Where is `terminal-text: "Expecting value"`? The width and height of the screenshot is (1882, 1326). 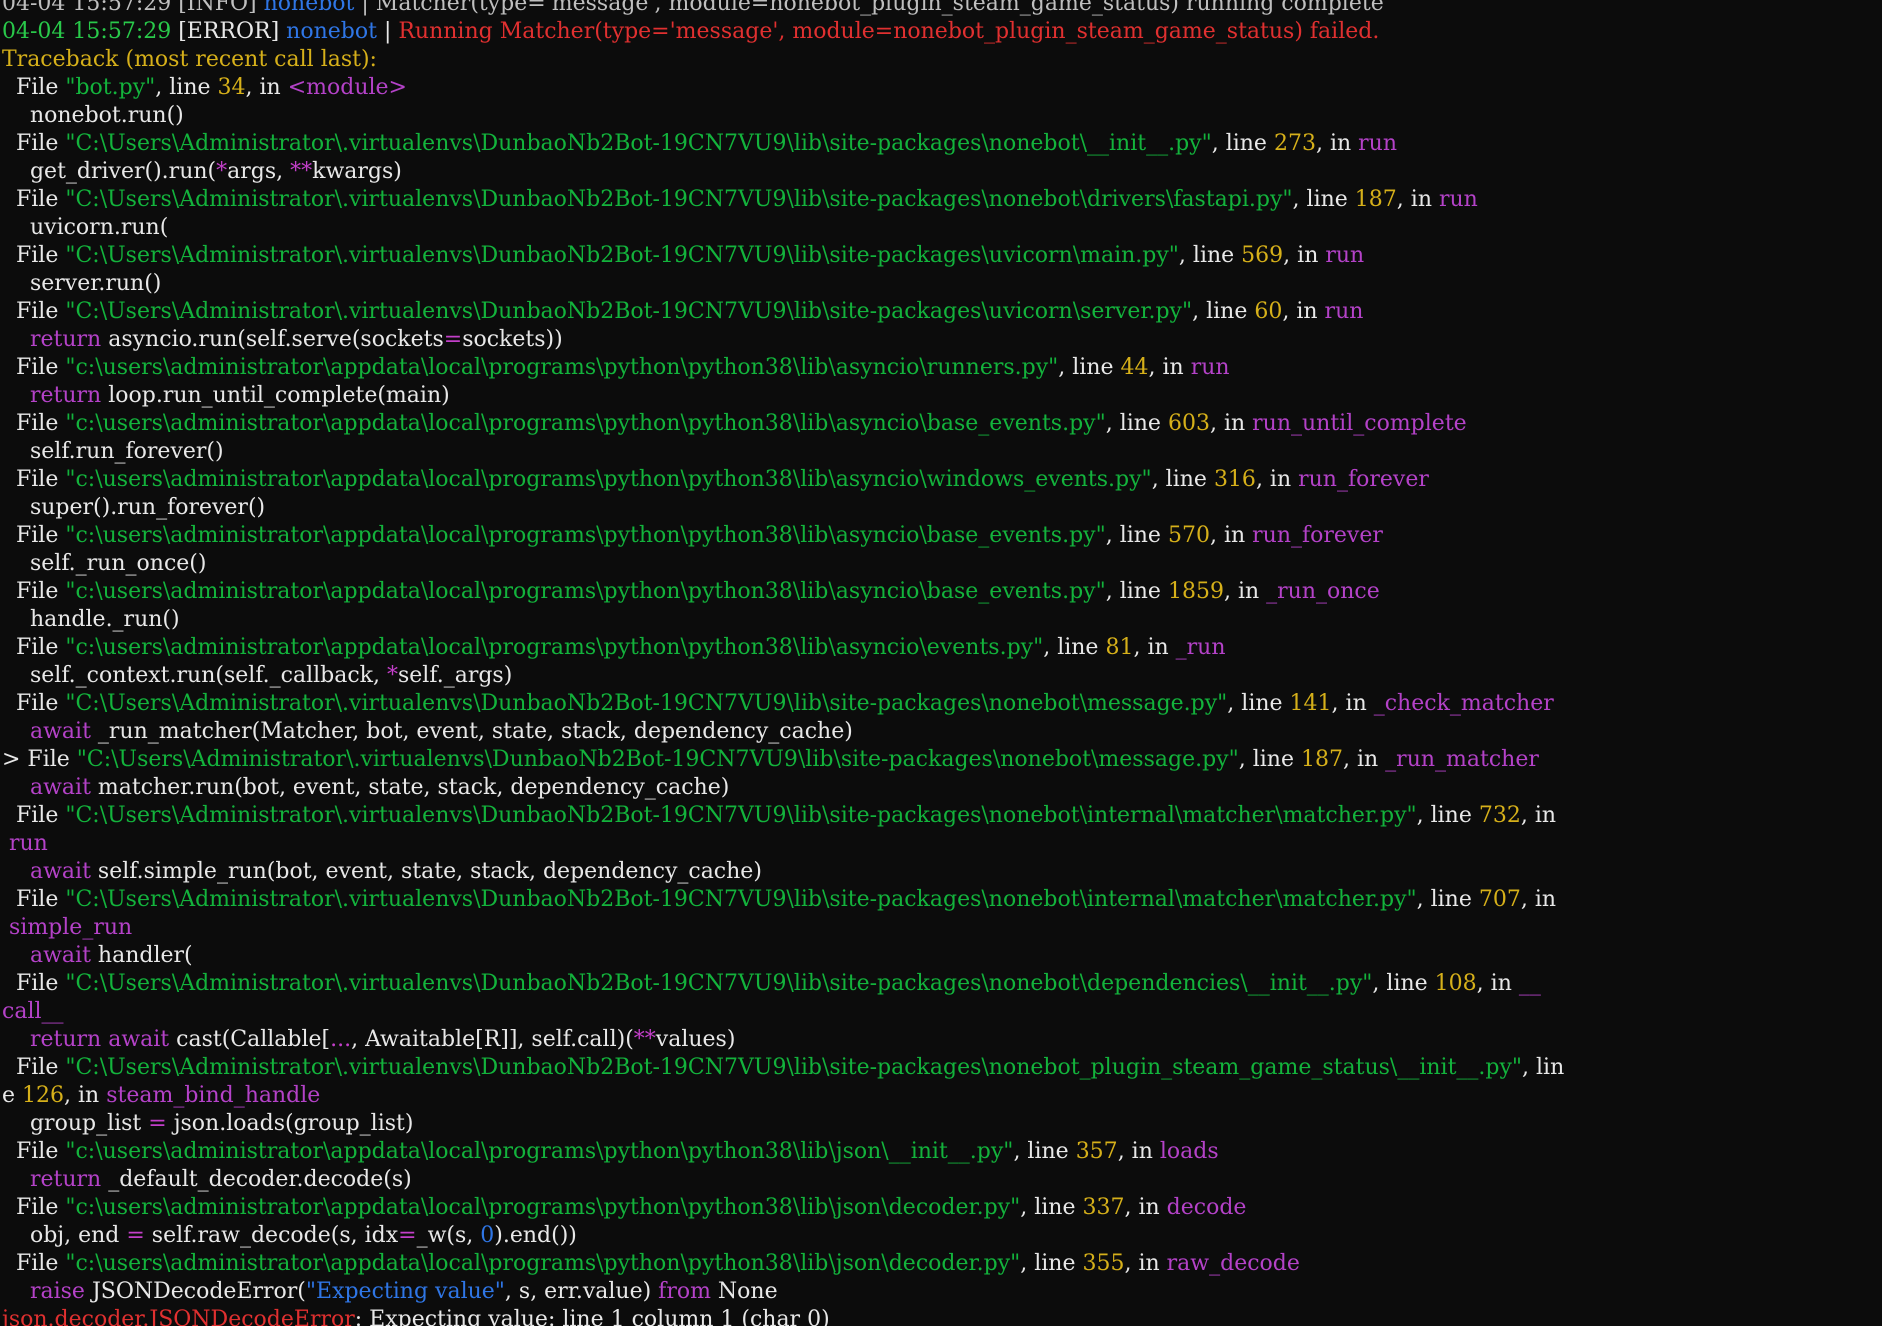 terminal-text: "Expecting value" is located at coordinates (405, 1291).